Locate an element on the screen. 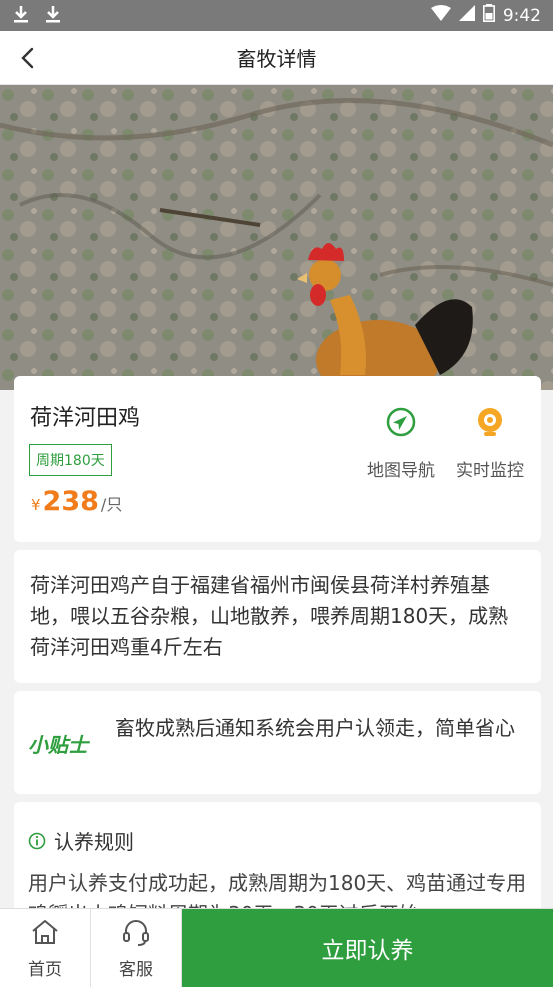 The width and height of the screenshot is (553, 987). navigation-icon is located at coordinates (401, 422).